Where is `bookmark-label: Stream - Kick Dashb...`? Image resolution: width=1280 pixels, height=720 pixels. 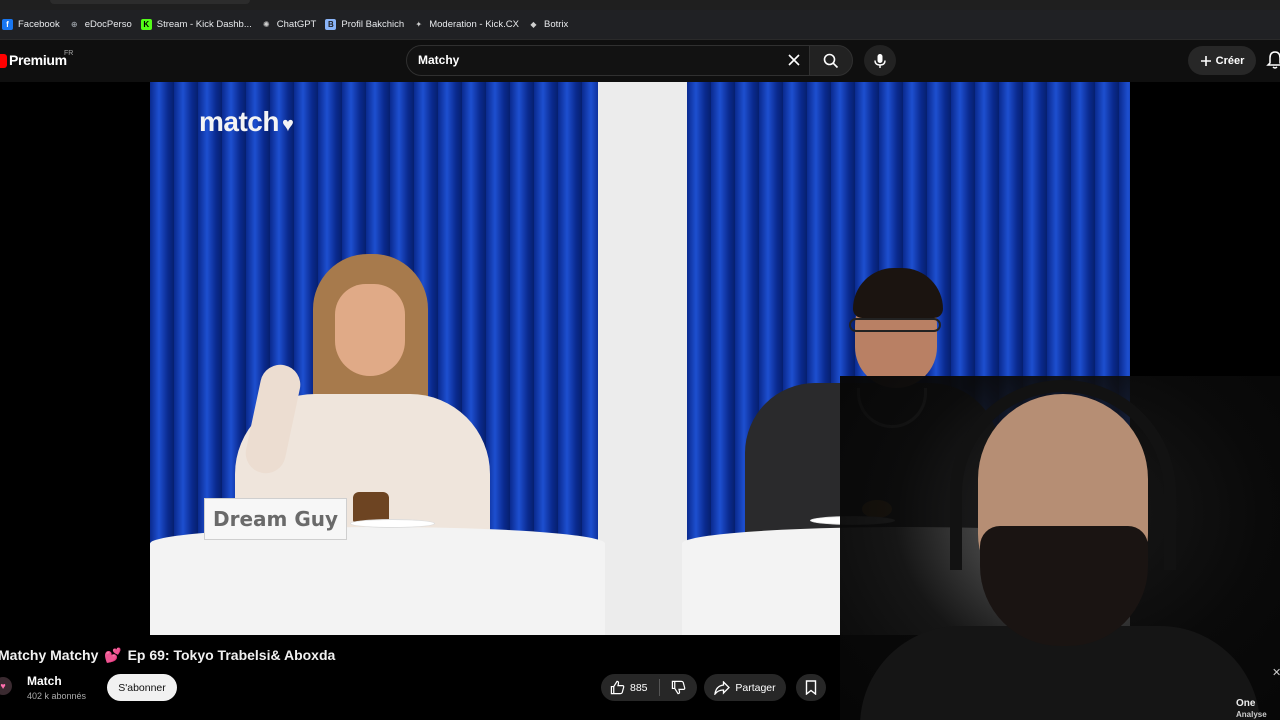 bookmark-label: Stream - Kick Dashb... is located at coordinates (204, 24).